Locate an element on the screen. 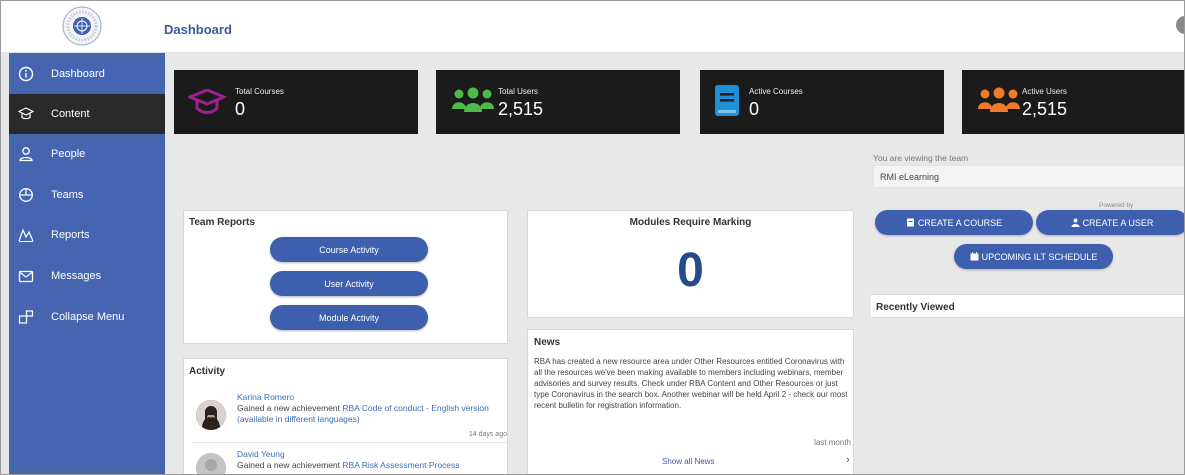 The height and width of the screenshot is (475, 1185). person-icon is located at coordinates (26, 154).